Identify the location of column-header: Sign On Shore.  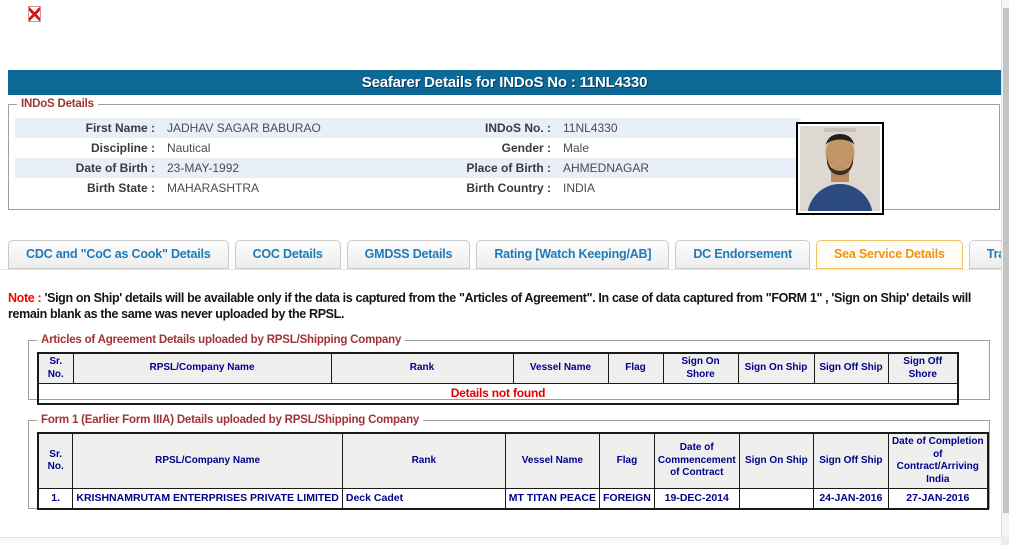
(700, 368).